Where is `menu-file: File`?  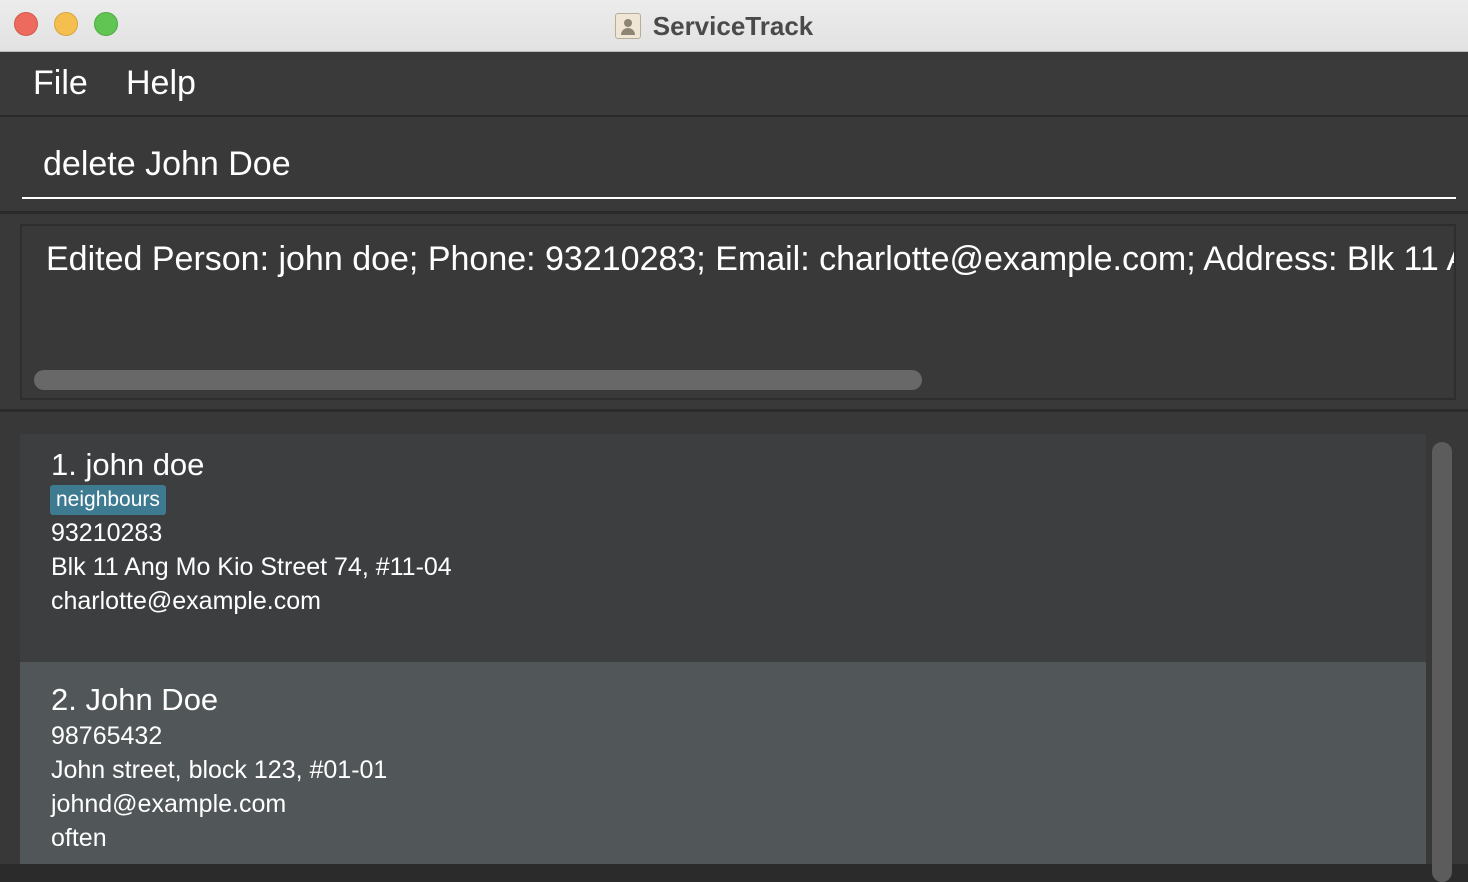 menu-file: File is located at coordinates (60, 83).